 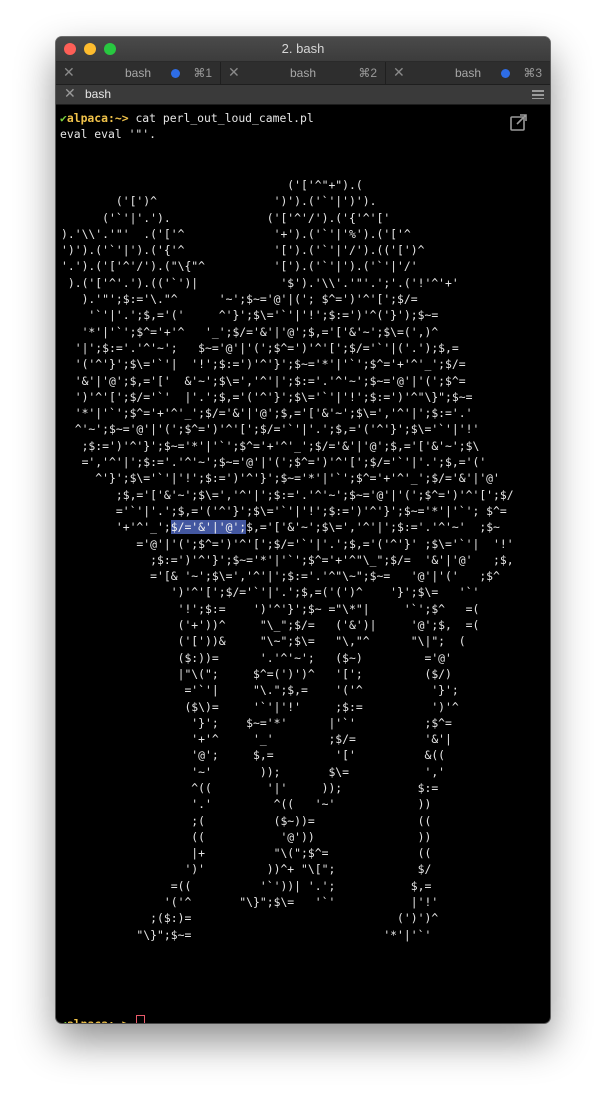 What do you see at coordinates (256, 657) in the screenshot?
I see `ascii-art-line: ($:))= '.'^'~'; ($~) ='@'` at bounding box center [256, 657].